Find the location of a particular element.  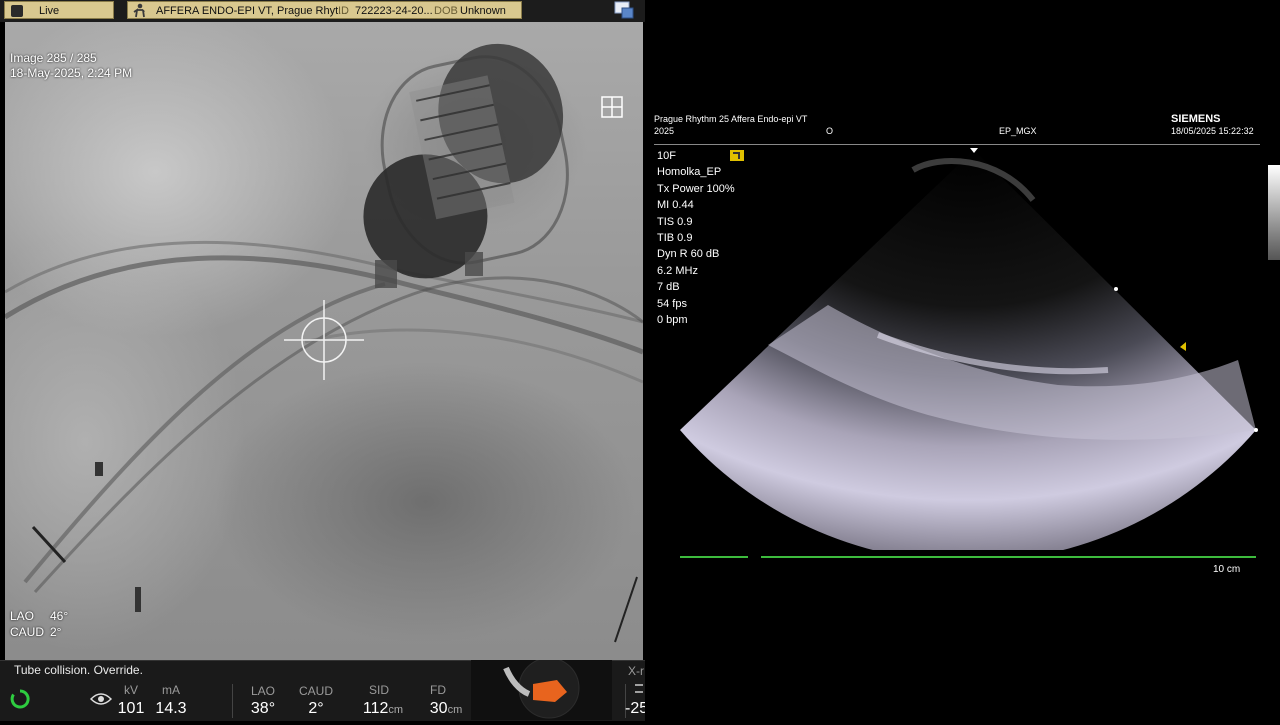

c-arm-position-widget is located at coordinates (541, 688).